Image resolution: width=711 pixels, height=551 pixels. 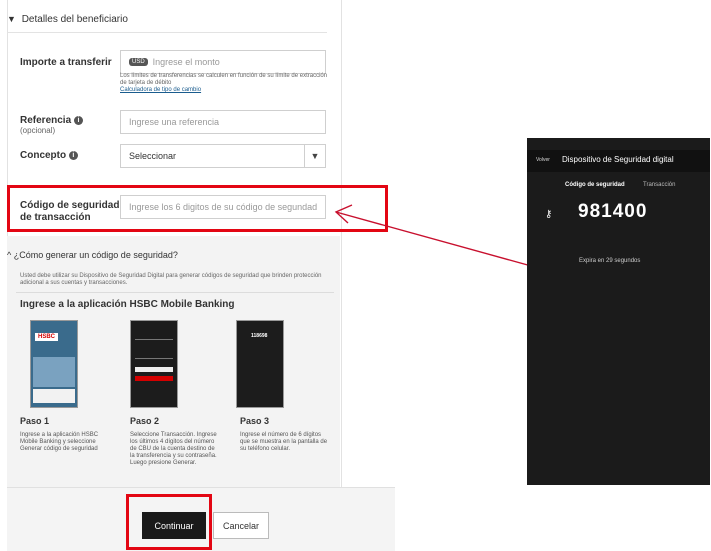 What do you see at coordinates (241, 525) in the screenshot?
I see `cancel-button: Cancelar` at bounding box center [241, 525].